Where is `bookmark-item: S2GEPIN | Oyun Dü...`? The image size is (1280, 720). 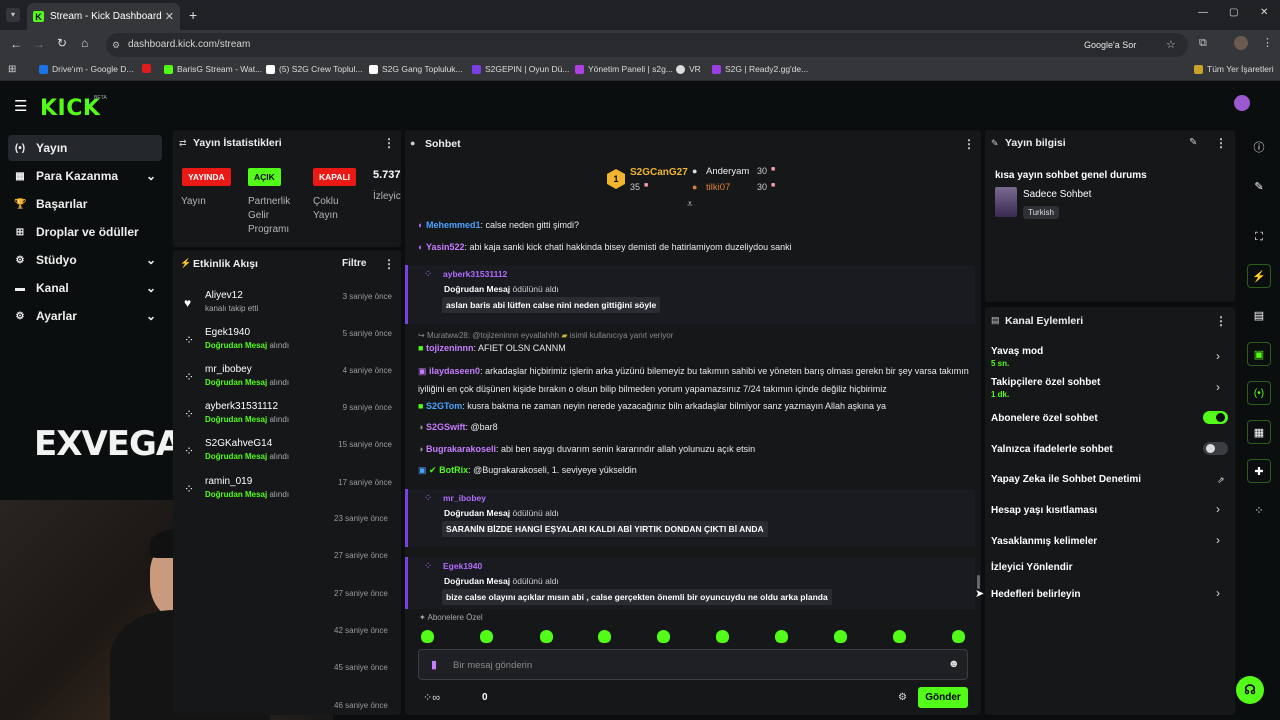 bookmark-item: S2GEPIN | Oyun Dü... is located at coordinates (520, 69).